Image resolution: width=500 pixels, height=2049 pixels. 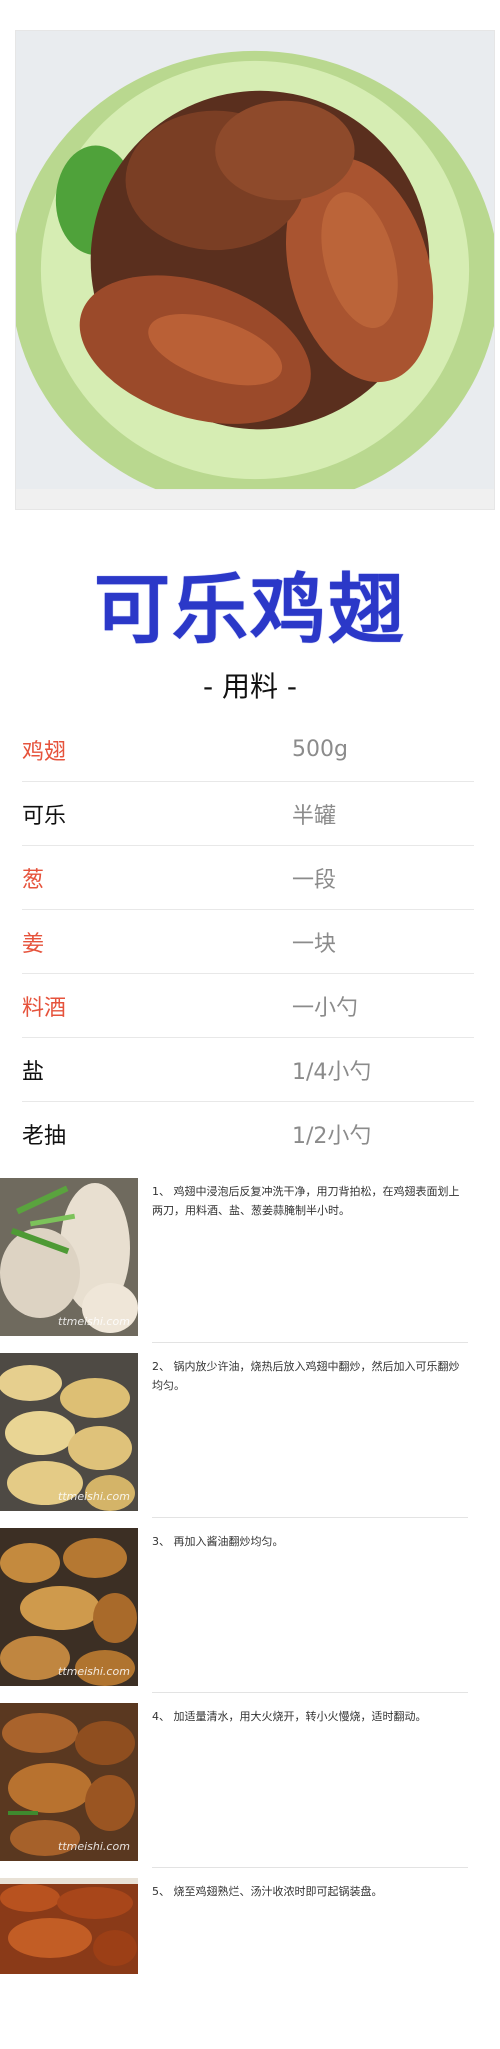 What do you see at coordinates (157, 1006) in the screenshot?
I see `ingredient-name: 料酒` at bounding box center [157, 1006].